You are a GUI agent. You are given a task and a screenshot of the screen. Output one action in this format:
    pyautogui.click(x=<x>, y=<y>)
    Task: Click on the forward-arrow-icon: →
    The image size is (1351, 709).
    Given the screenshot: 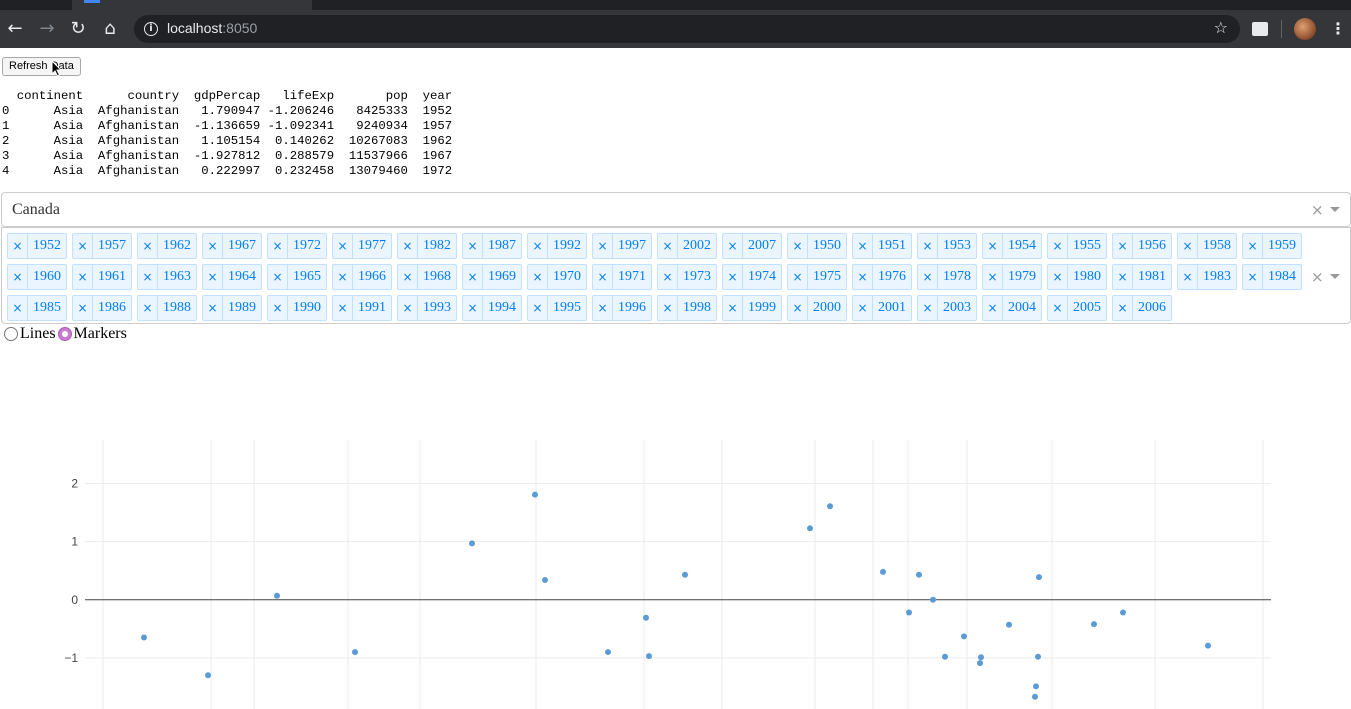 What is the action you would take?
    pyautogui.click(x=47, y=29)
    